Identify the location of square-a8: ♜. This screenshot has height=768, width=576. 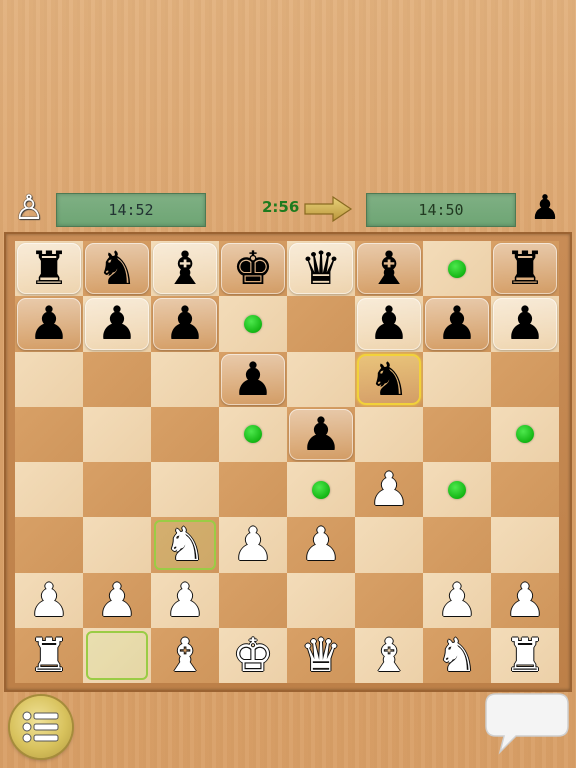
(49, 269).